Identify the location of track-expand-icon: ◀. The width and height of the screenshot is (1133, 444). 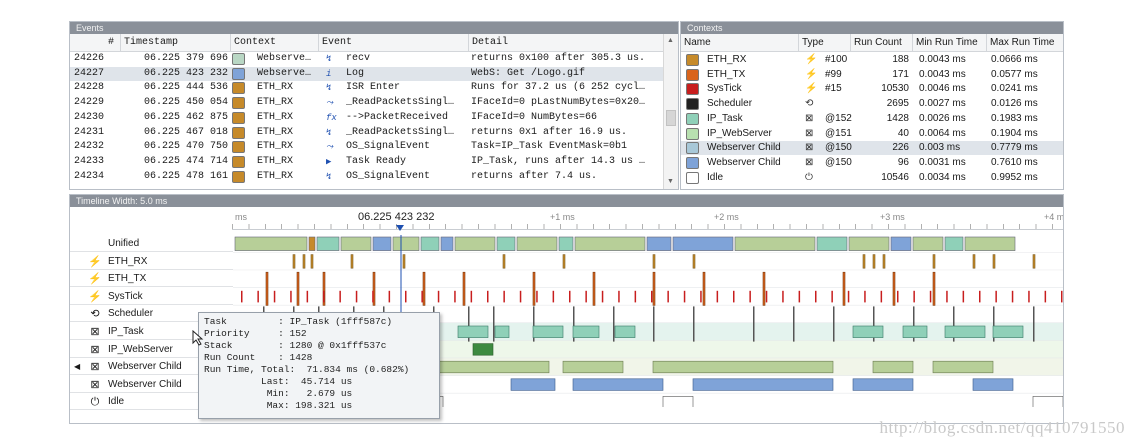
(77, 366).